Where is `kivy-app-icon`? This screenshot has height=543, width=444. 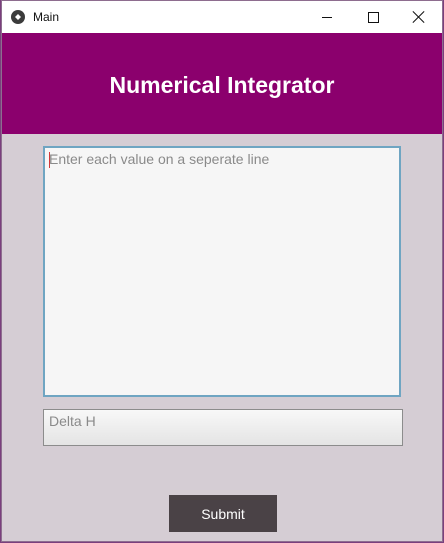 kivy-app-icon is located at coordinates (18, 17).